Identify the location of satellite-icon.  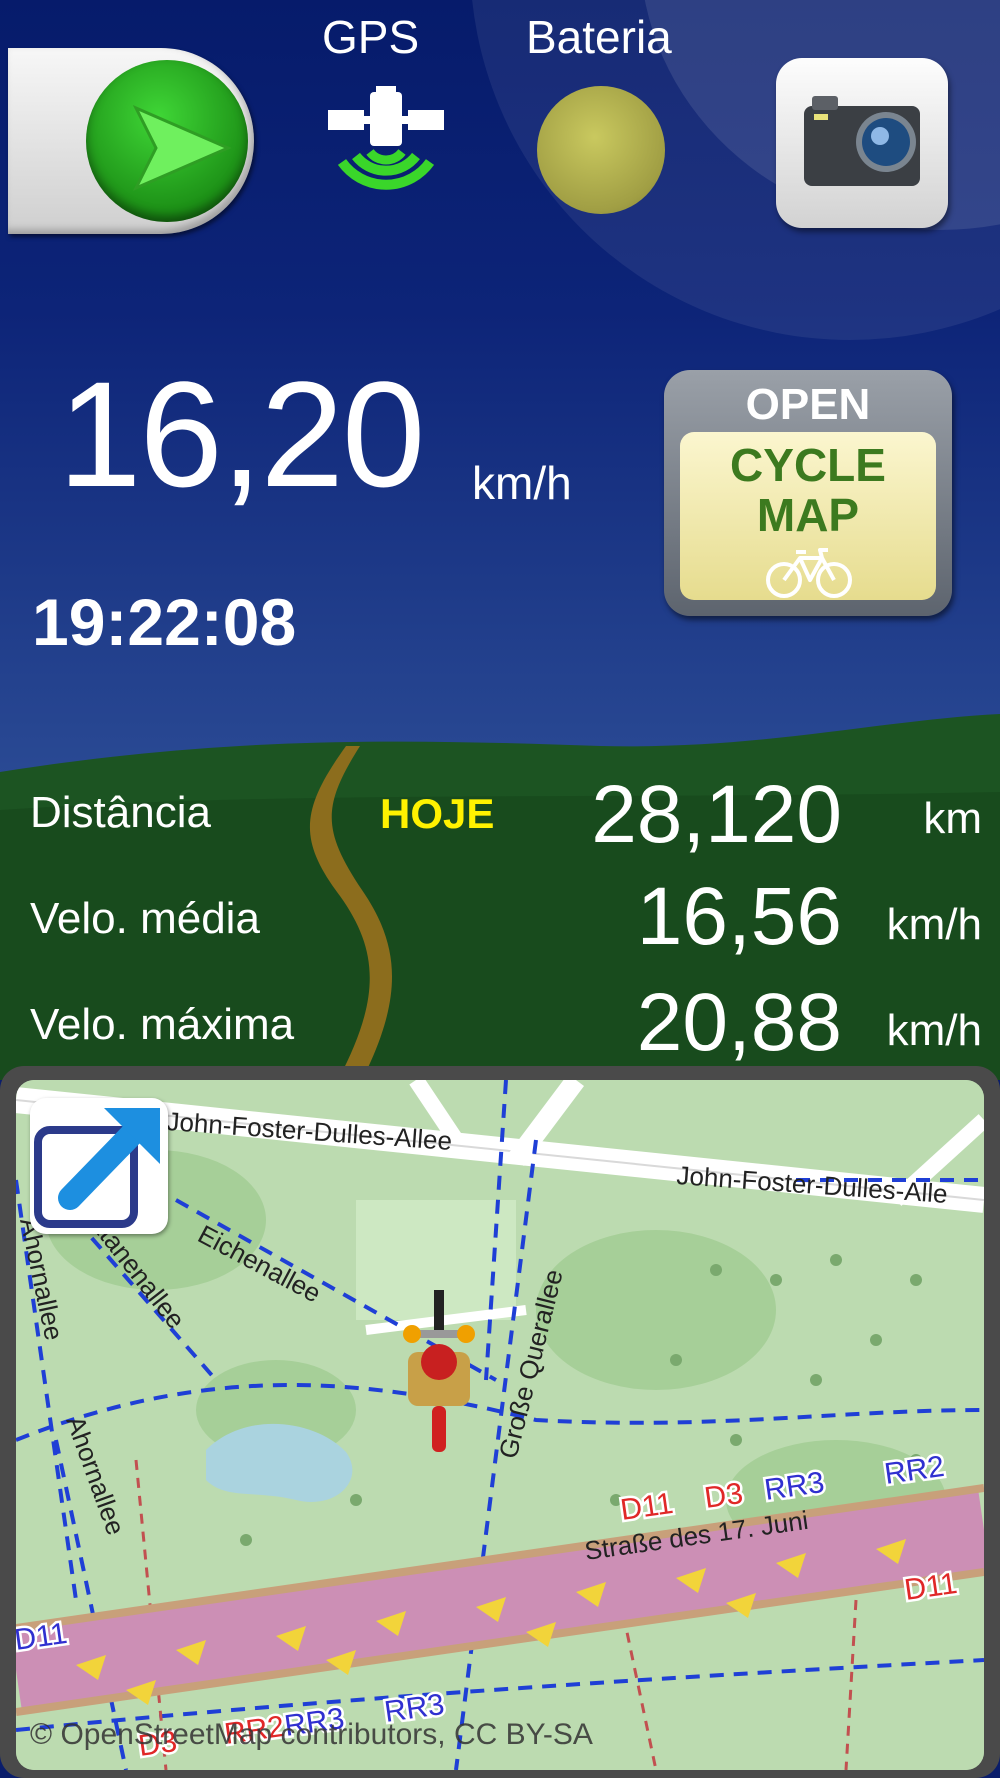
(386, 138).